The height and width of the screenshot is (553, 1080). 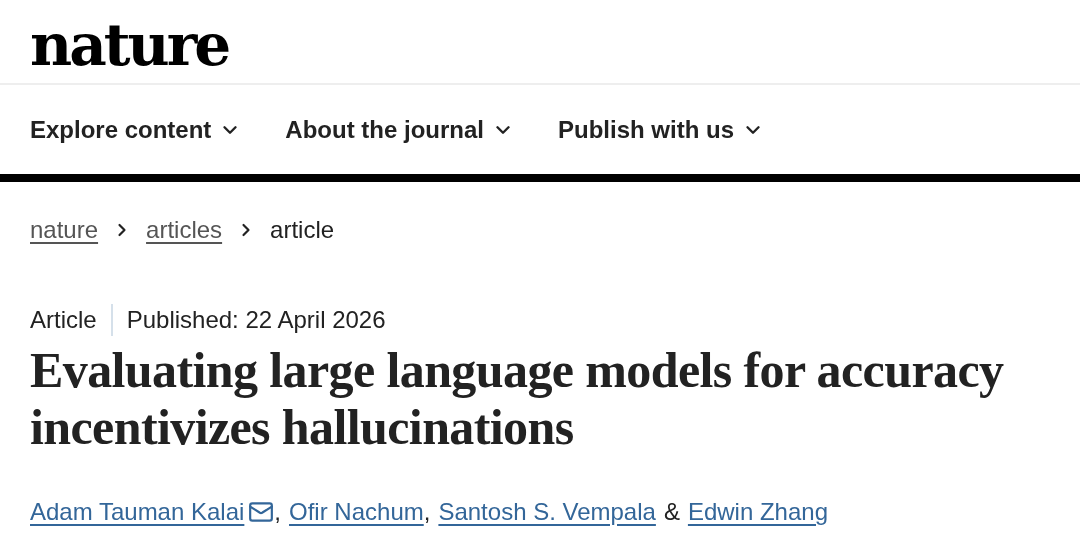 I want to click on author-link: Adam Tauman Kalai, so click(x=137, y=512).